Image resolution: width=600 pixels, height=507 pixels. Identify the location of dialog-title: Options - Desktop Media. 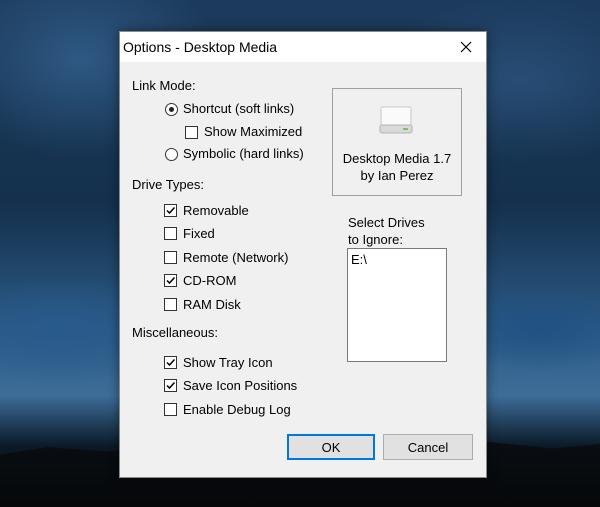
(200, 47).